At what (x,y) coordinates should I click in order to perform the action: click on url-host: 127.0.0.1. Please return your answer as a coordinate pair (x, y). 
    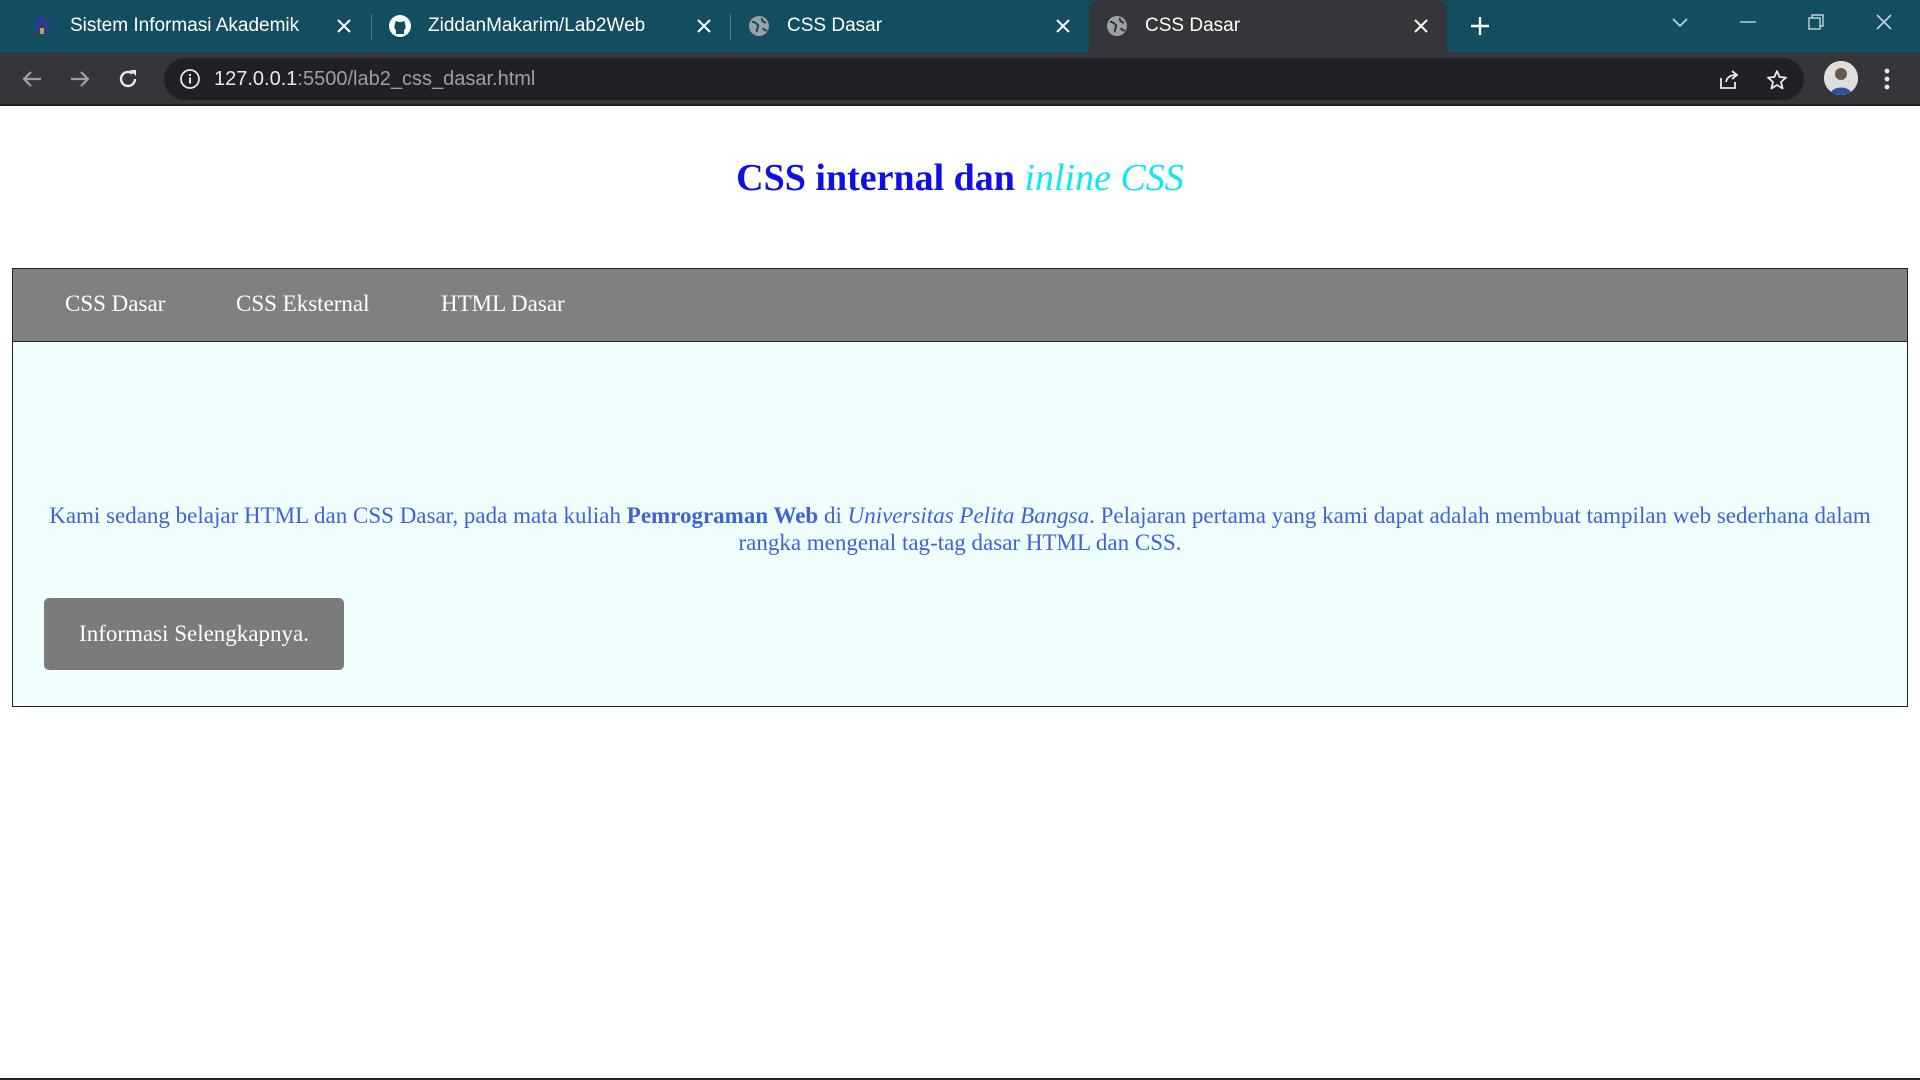
    Looking at the image, I should click on (256, 79).